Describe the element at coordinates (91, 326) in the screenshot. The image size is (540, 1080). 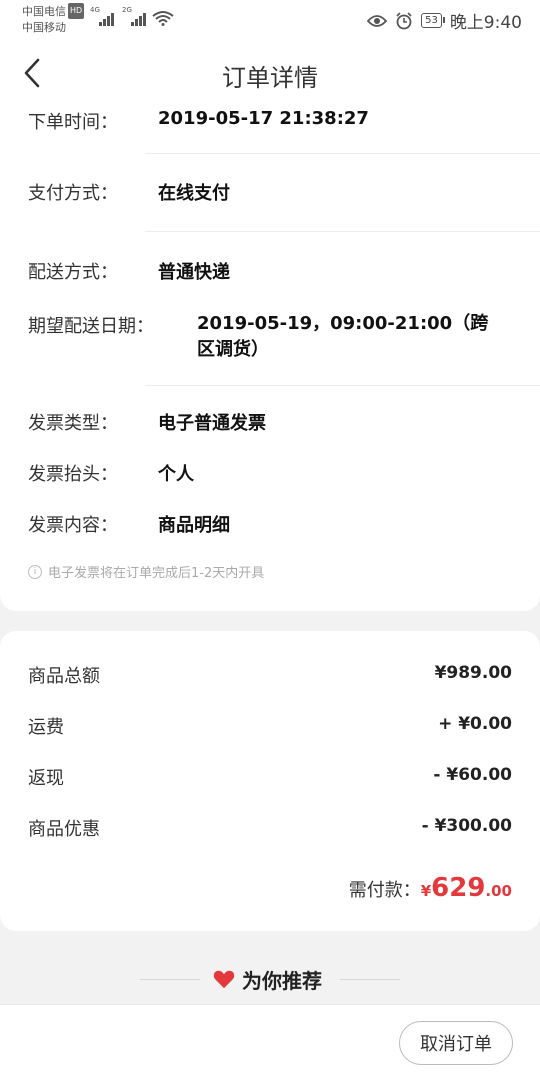
I see `expected-date-label: 期望配送日期：` at that location.